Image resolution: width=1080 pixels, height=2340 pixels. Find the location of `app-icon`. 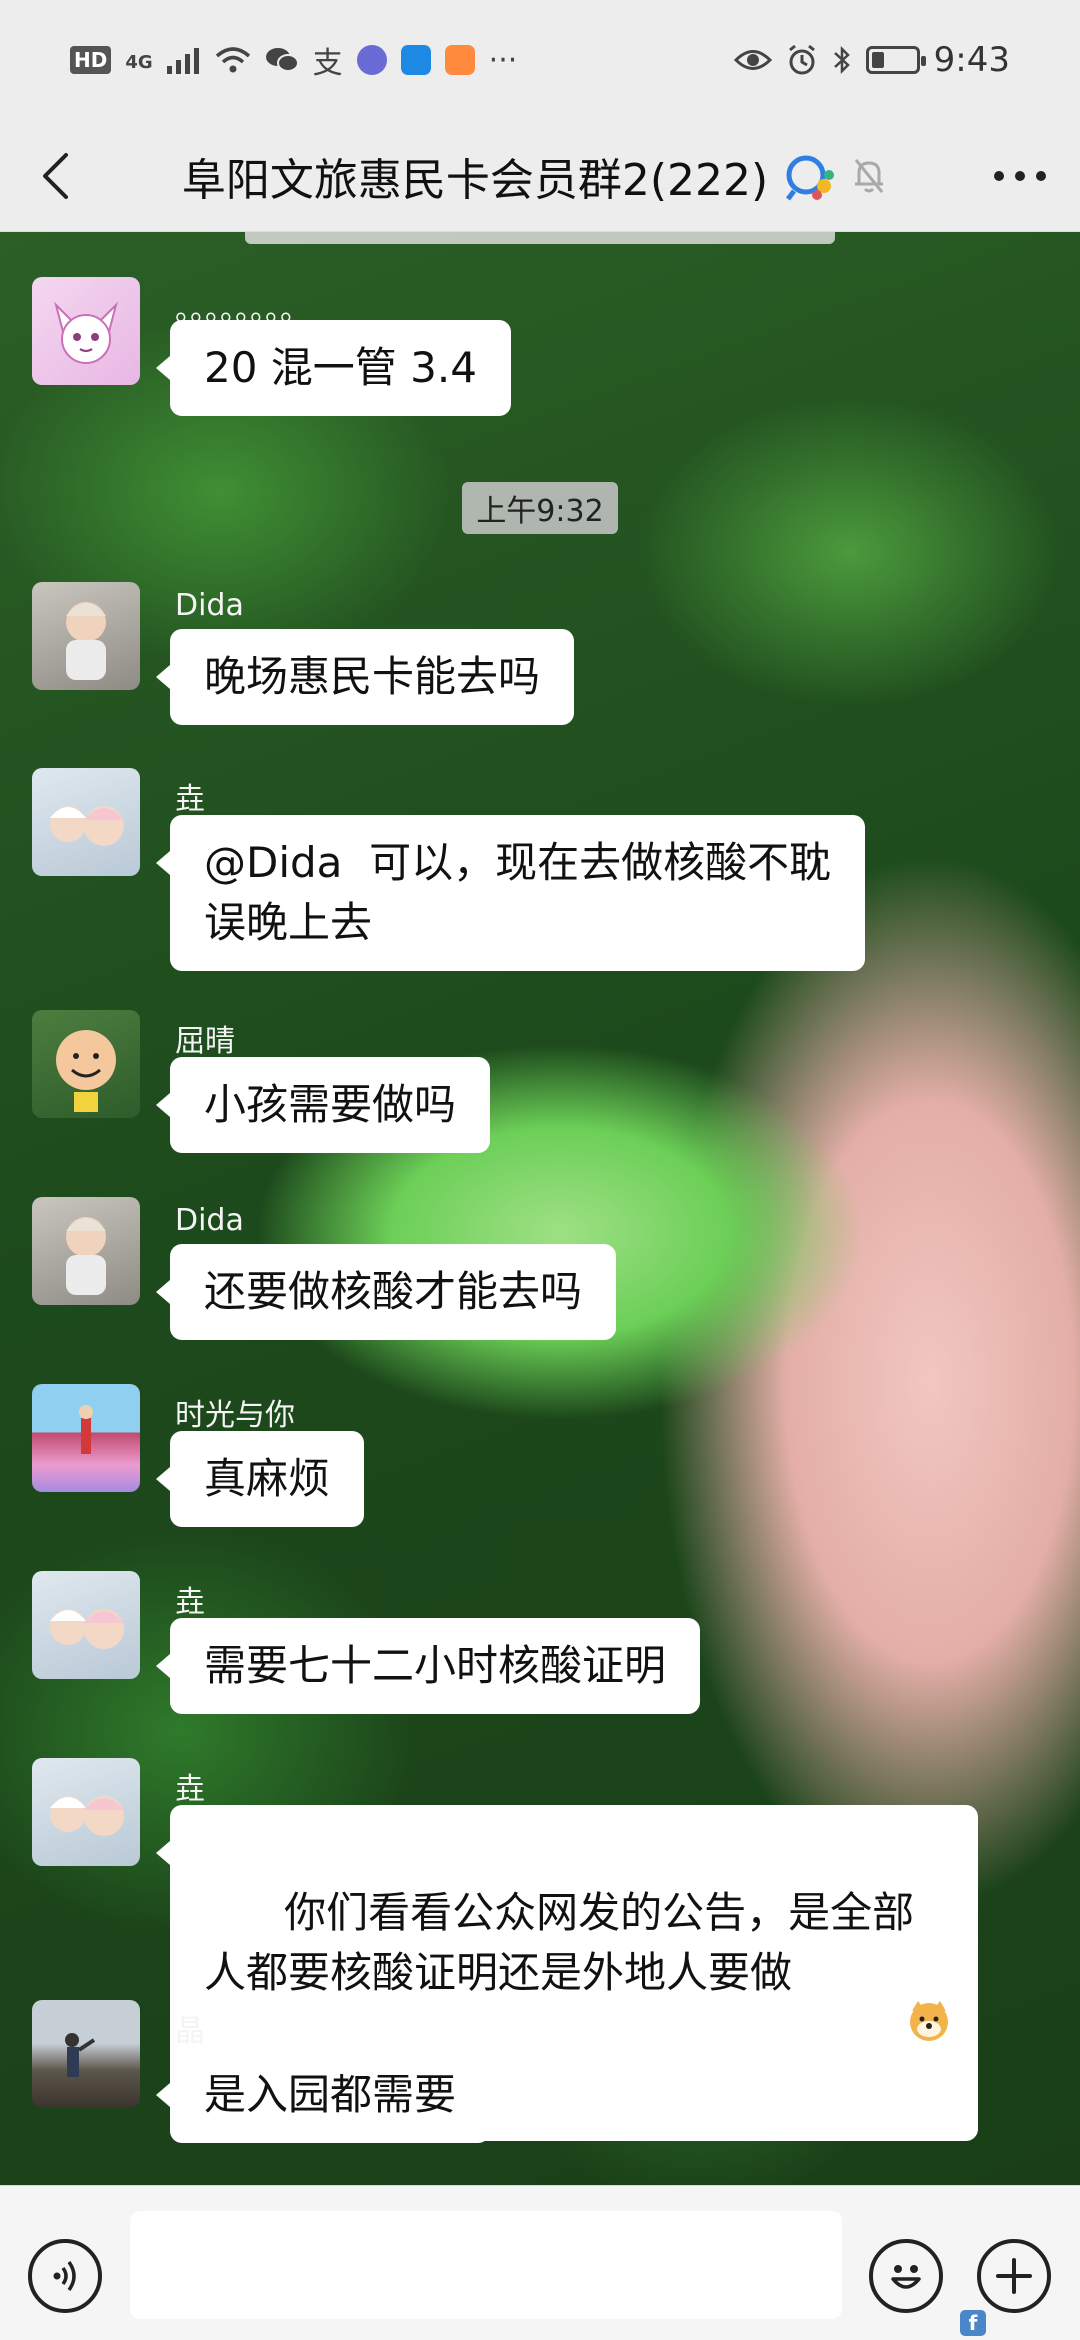

app-icon is located at coordinates (459, 60).